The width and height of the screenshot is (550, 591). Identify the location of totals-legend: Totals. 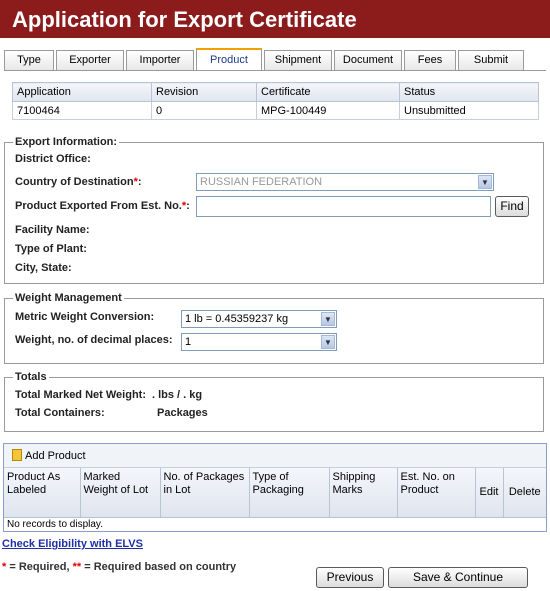
(31, 377).